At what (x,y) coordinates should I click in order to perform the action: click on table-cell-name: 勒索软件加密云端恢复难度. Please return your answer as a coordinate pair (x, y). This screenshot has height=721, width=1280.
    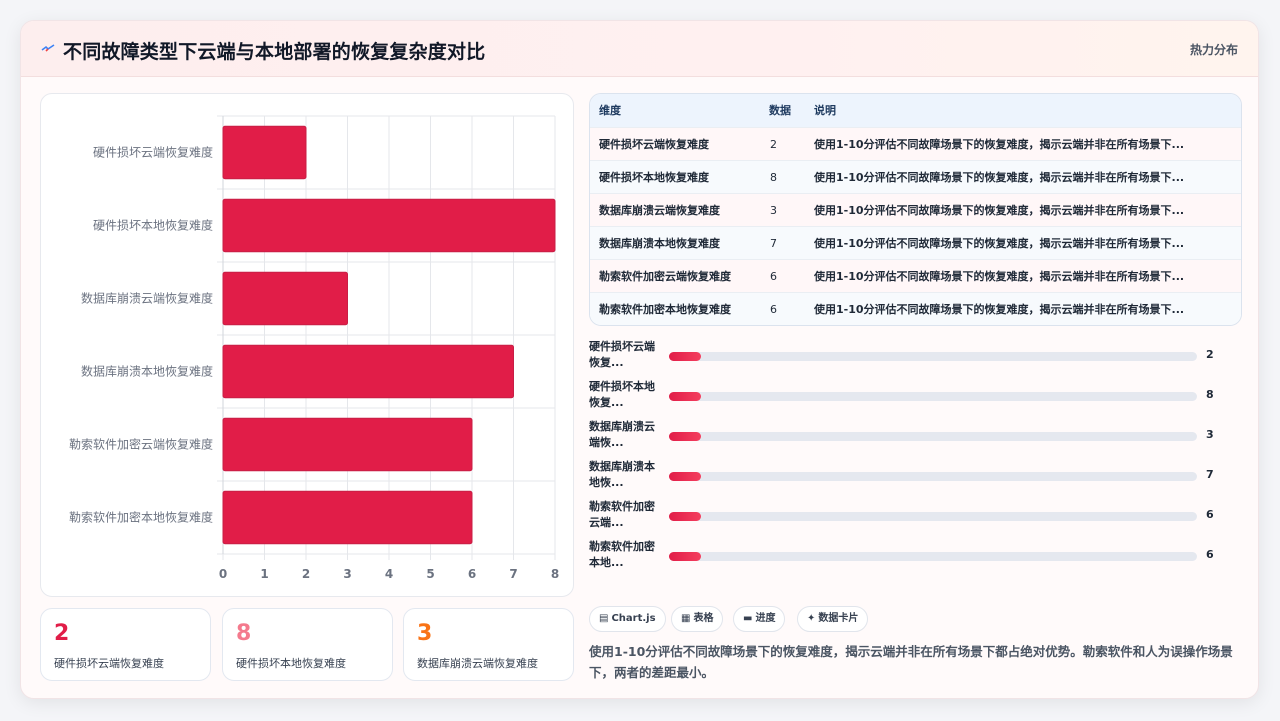
    Looking at the image, I should click on (665, 276).